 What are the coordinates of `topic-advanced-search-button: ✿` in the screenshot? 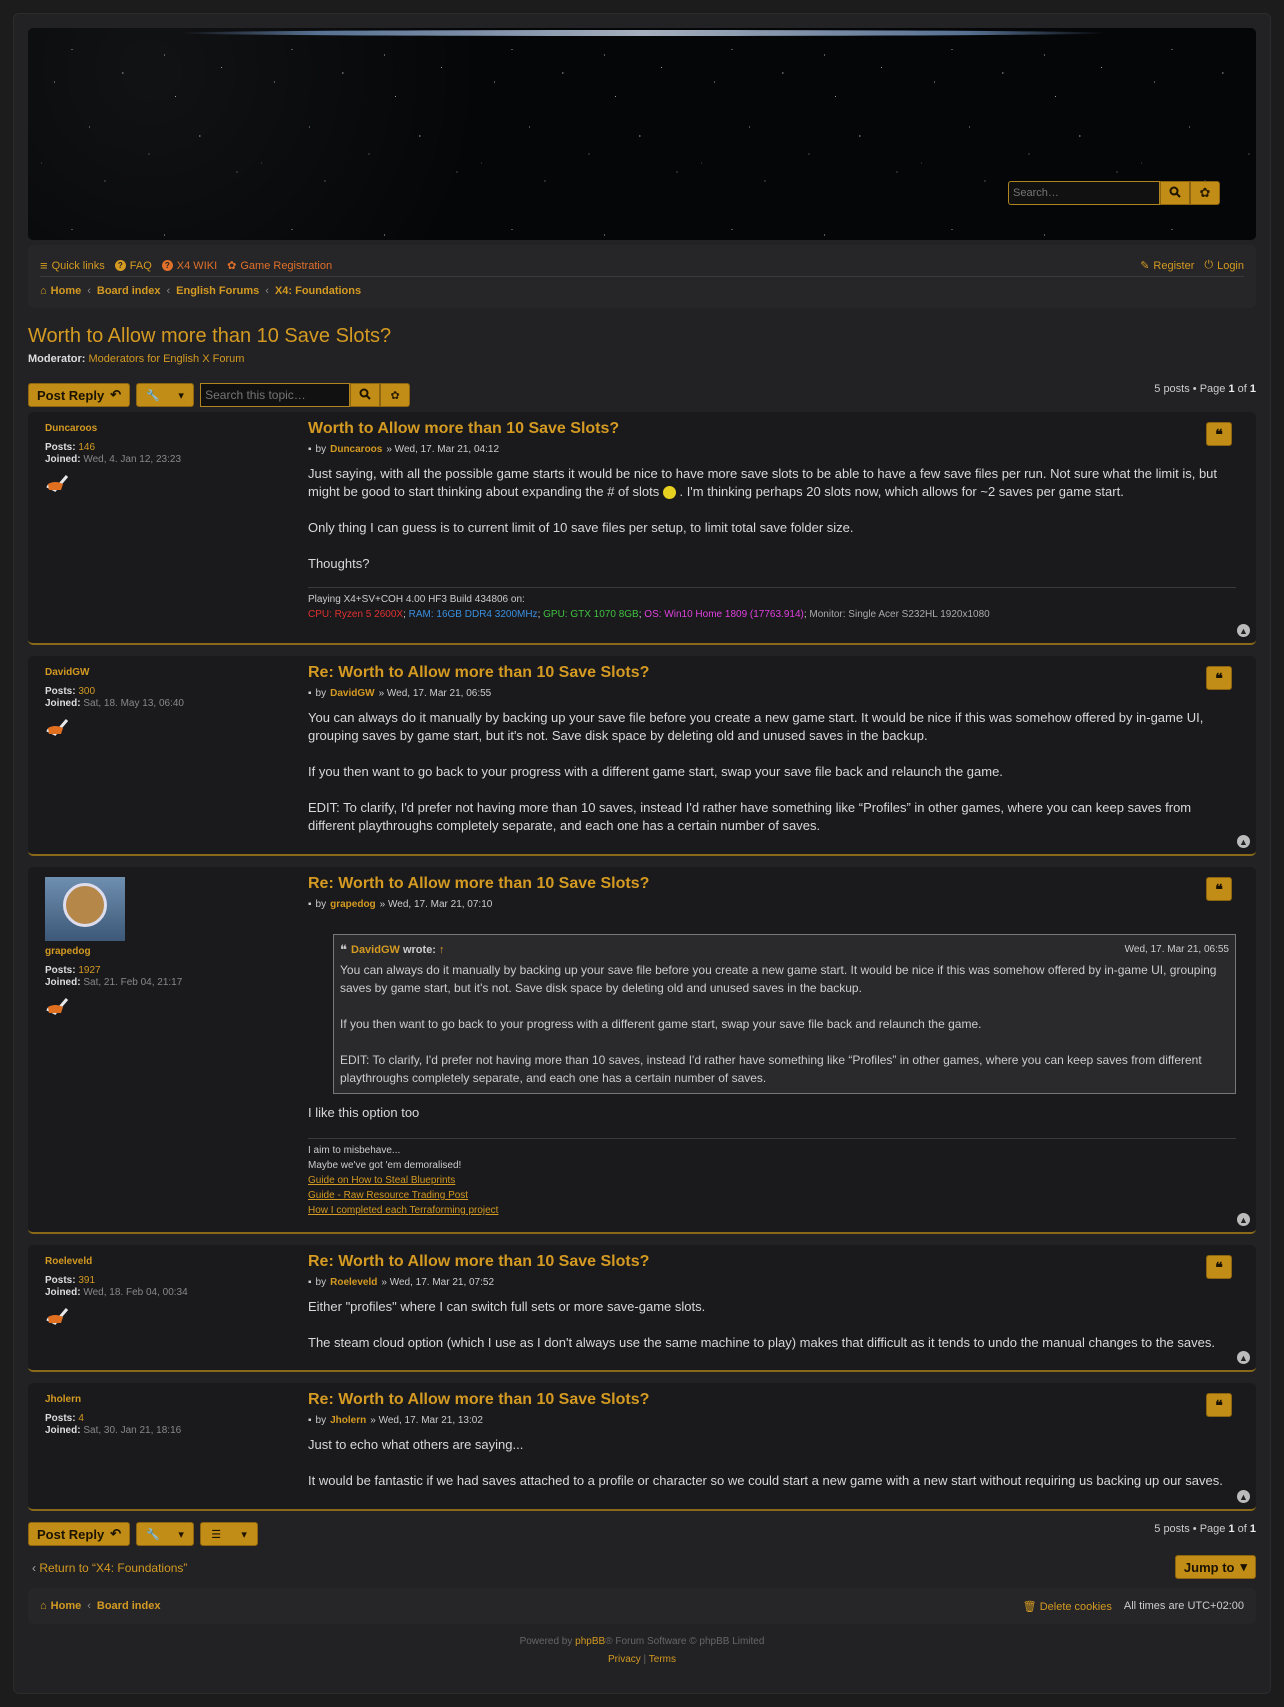 It's located at (395, 395).